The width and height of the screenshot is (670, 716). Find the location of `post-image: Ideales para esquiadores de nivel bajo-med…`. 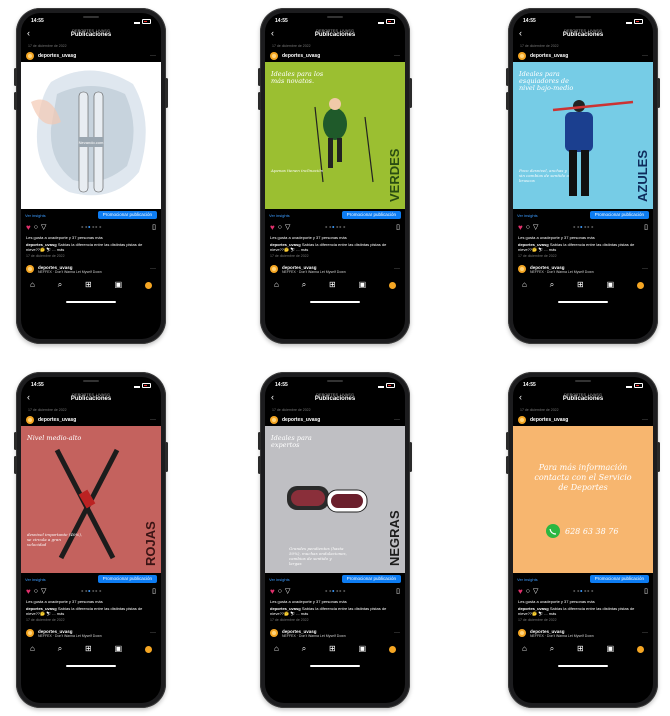

post-image: Ideales para esquiadores de nivel bajo-med… is located at coordinates (583, 135).